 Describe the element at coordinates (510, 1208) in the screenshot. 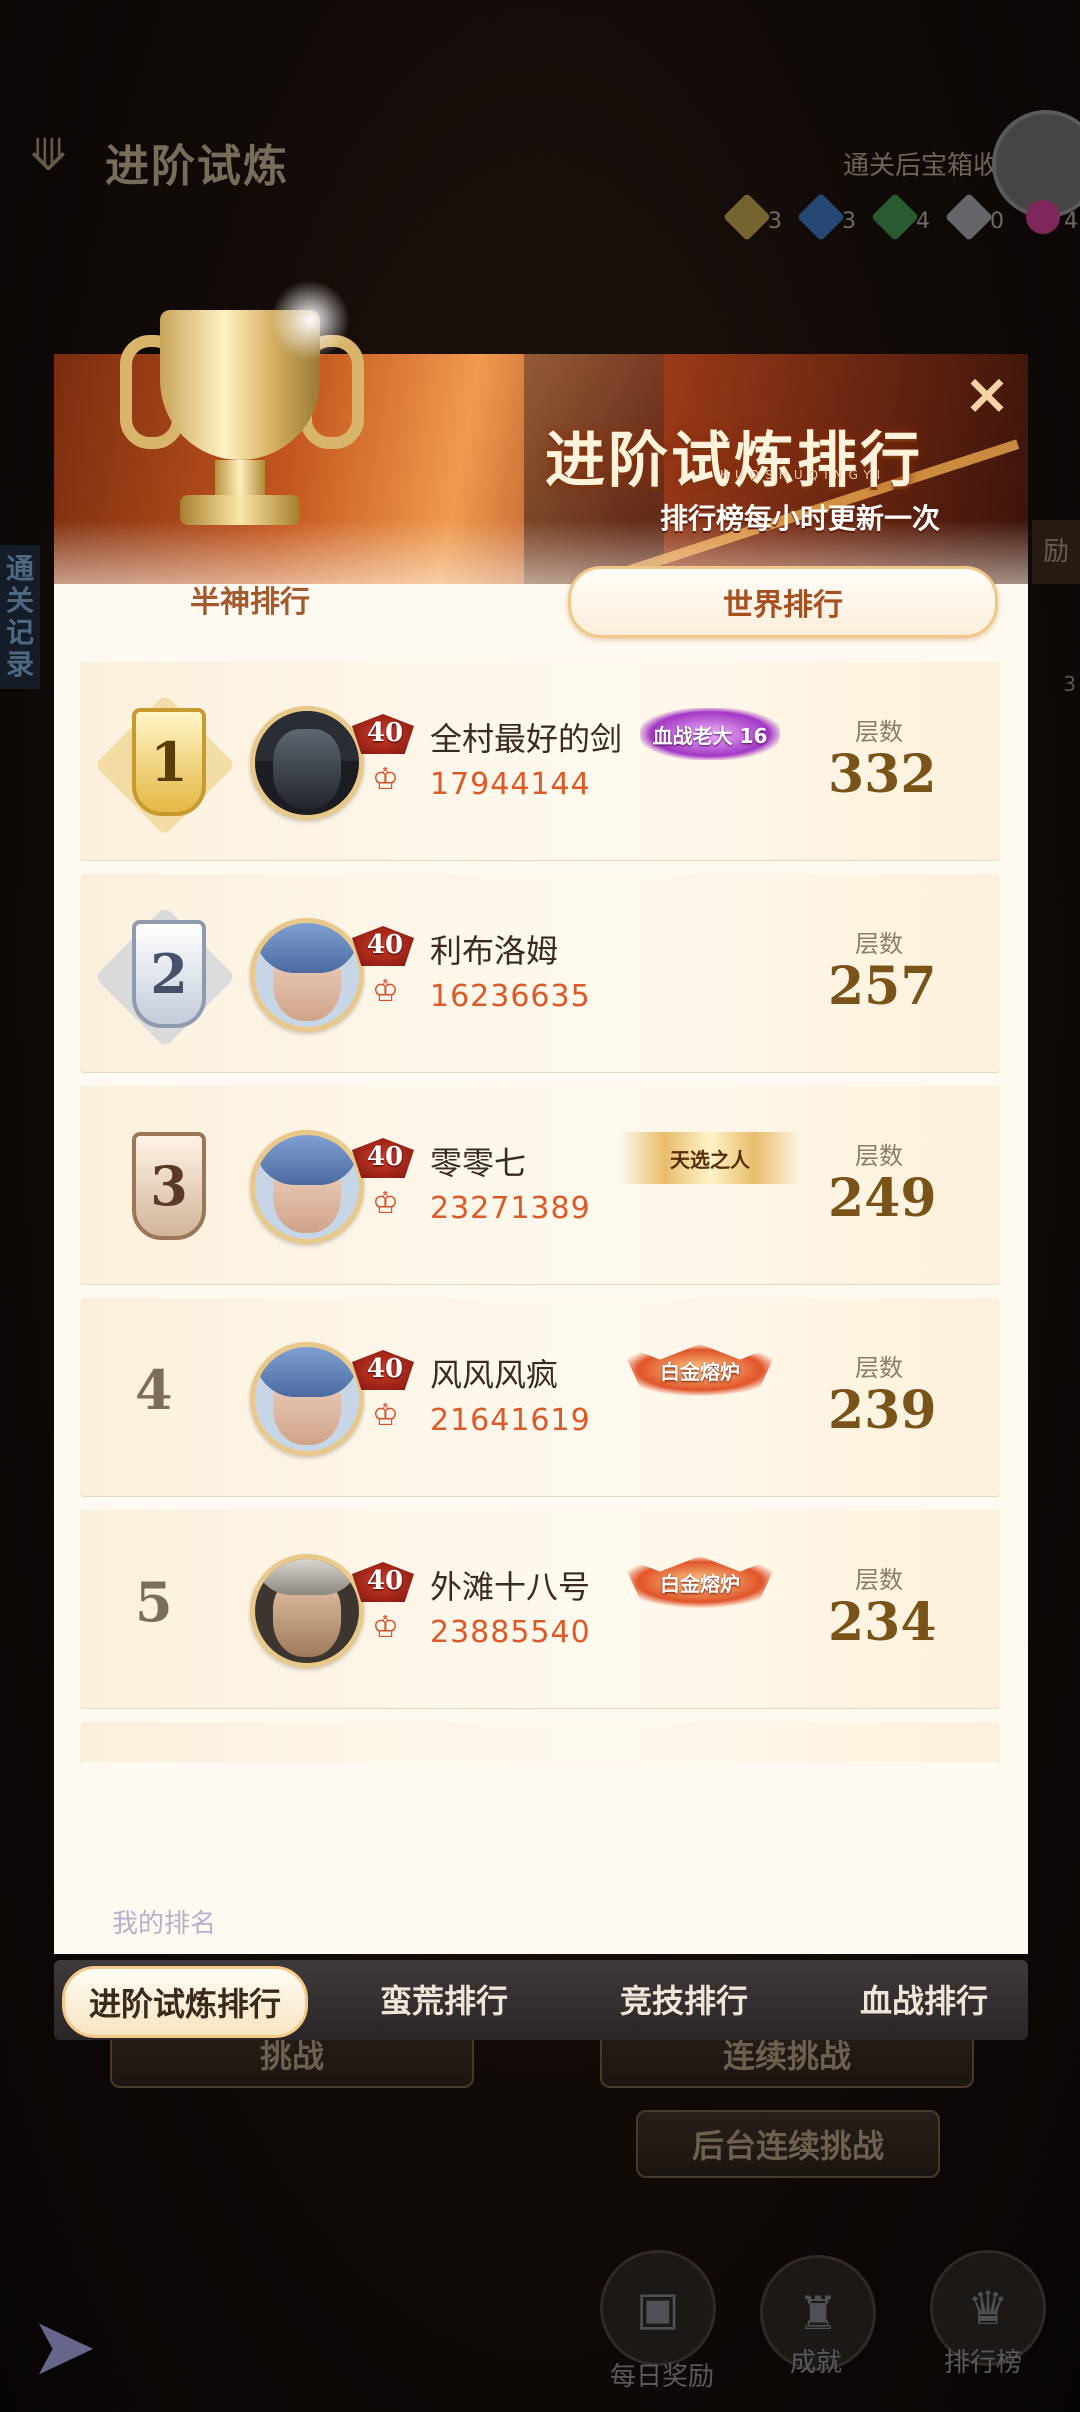

I see `player-power: 23271389` at that location.